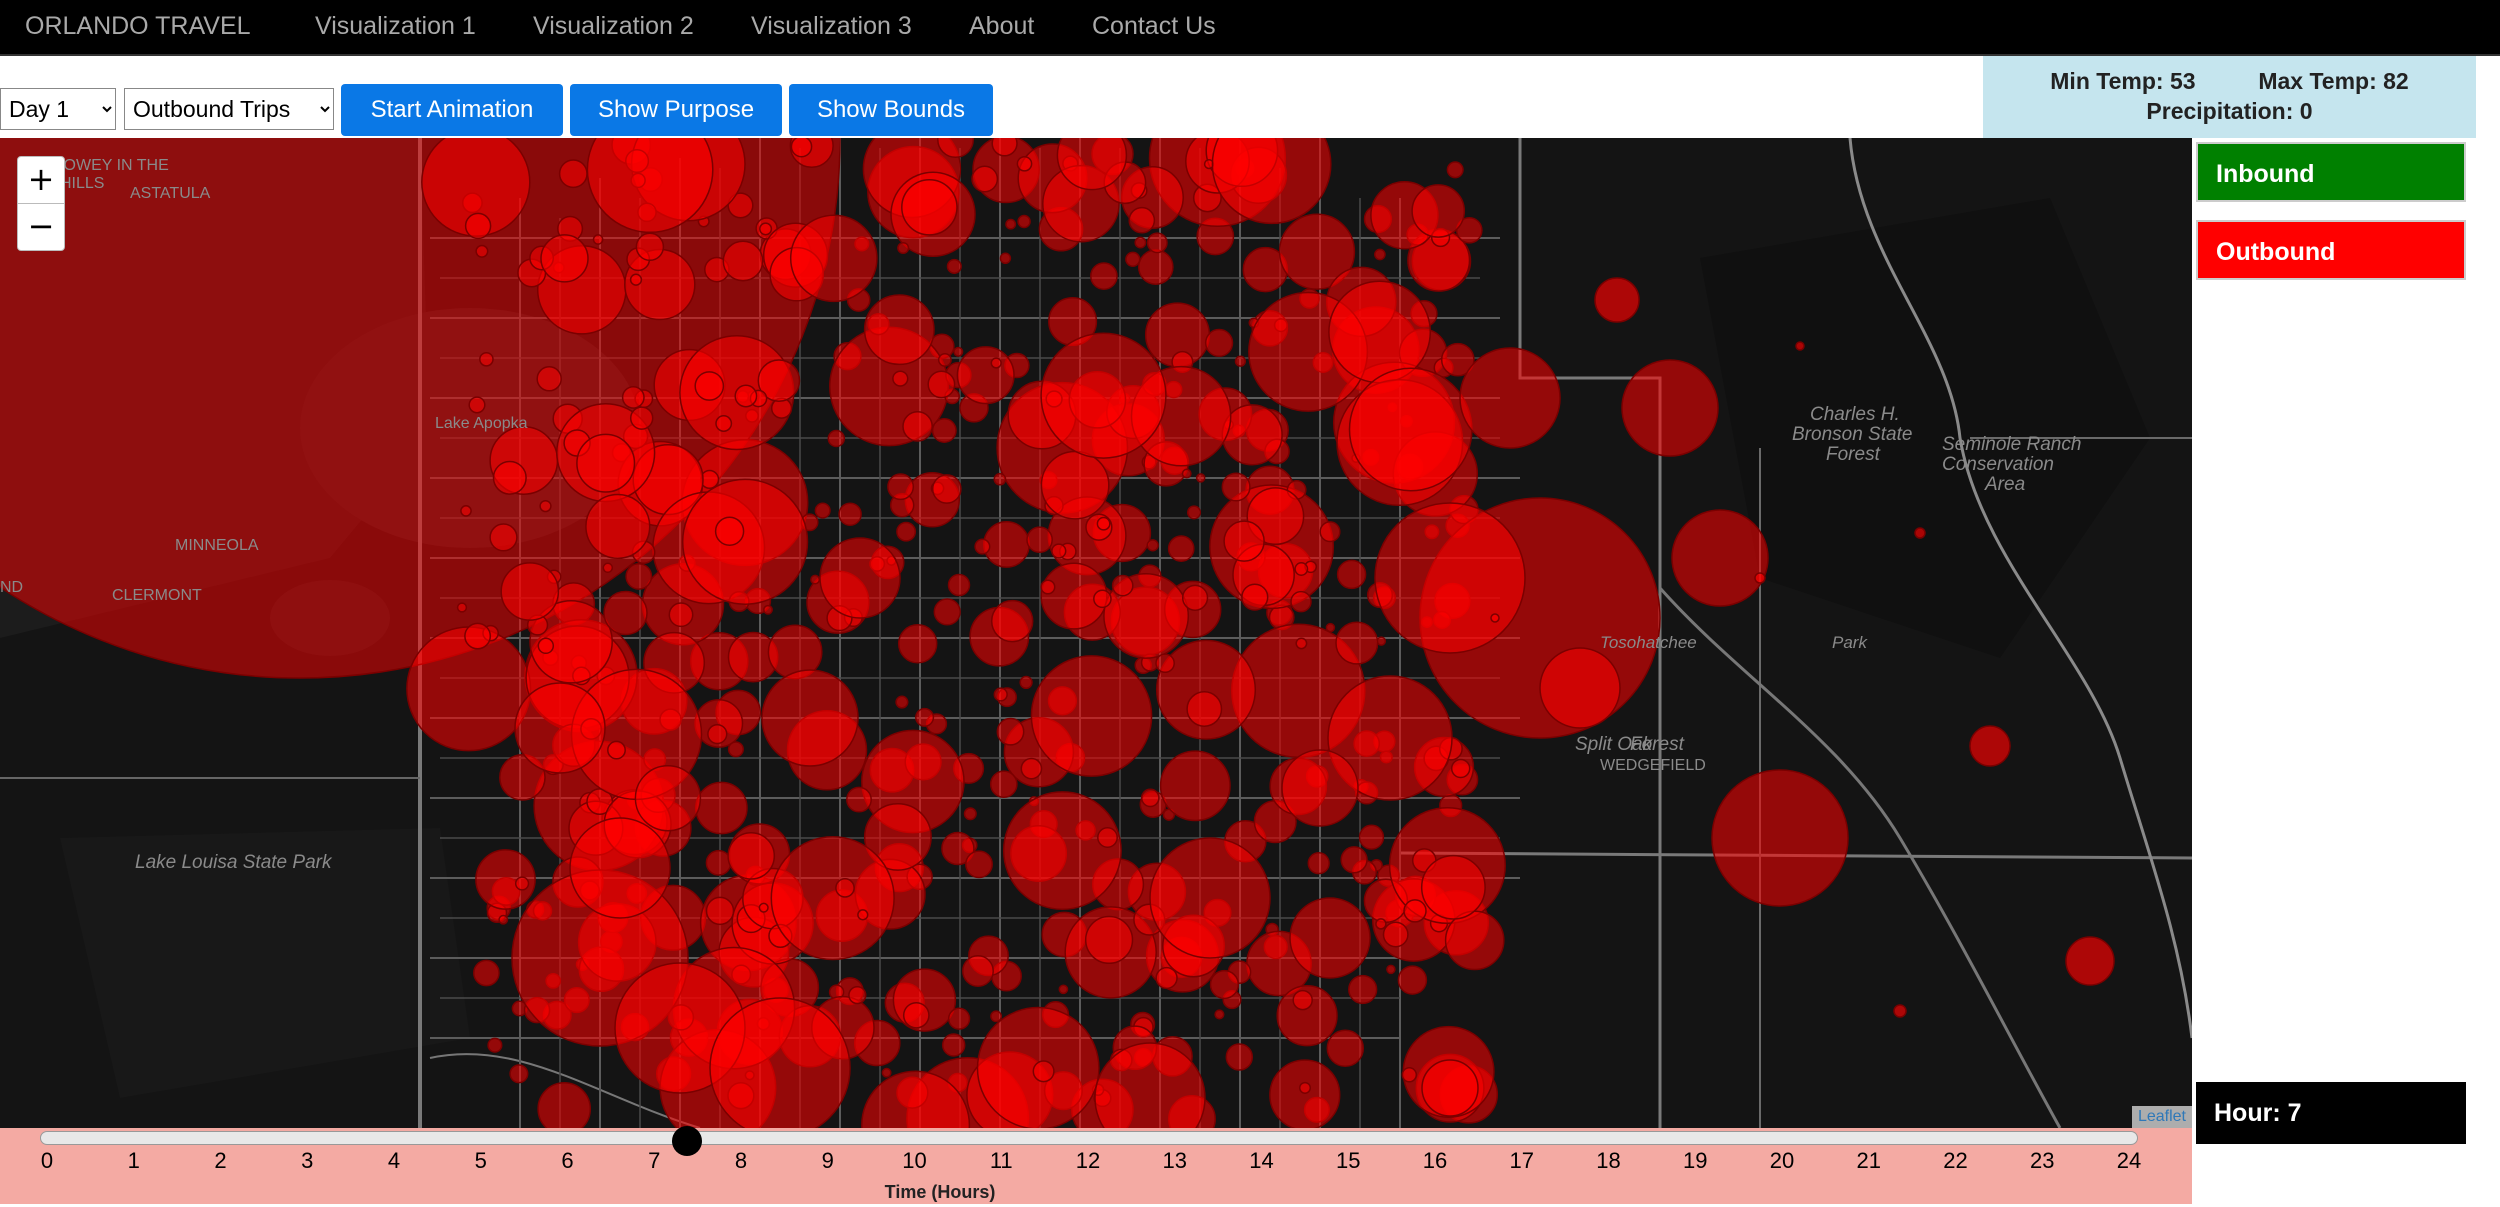 This screenshot has width=2500, height=1207. What do you see at coordinates (827, 1160) in the screenshot?
I see `time-tick-label: 9` at bounding box center [827, 1160].